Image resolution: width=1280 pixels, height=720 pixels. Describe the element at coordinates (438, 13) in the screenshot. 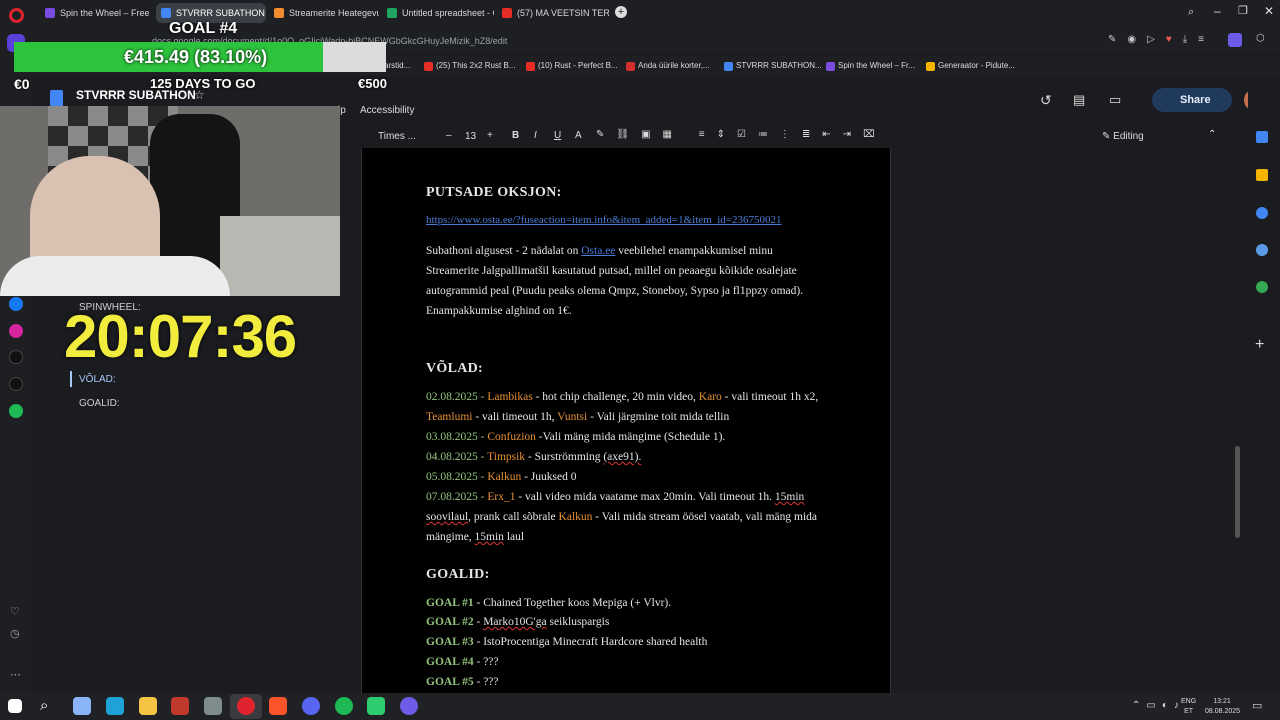

I see `tab-spreadsheet: Untitled spreadsheet - Go` at that location.